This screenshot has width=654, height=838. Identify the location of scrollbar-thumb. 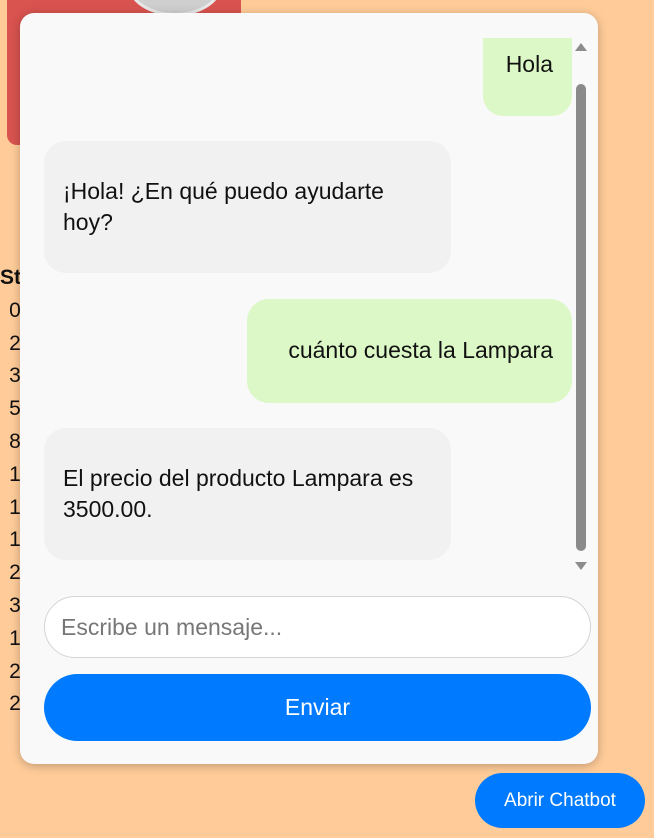
(581, 317).